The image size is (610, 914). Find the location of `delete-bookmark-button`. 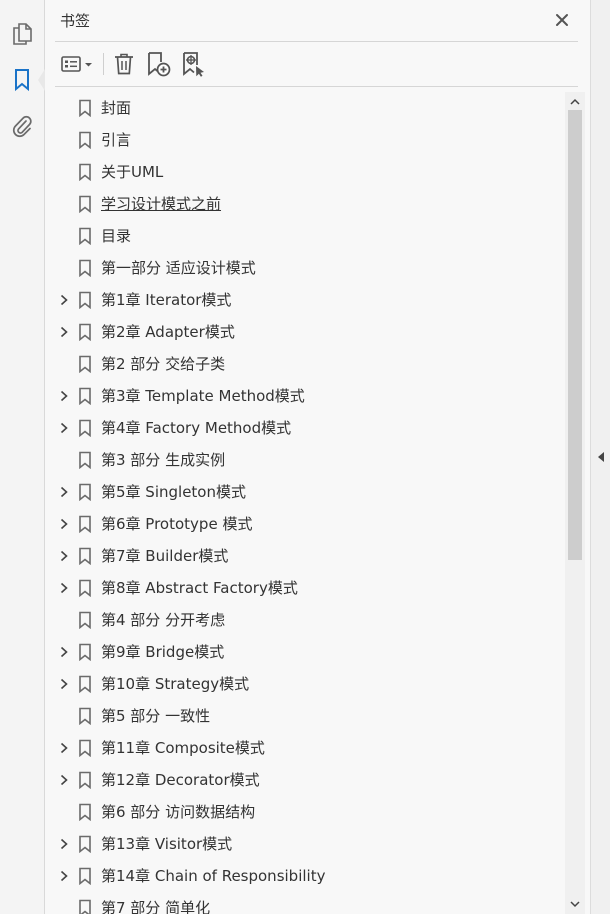

delete-bookmark-button is located at coordinates (124, 64).